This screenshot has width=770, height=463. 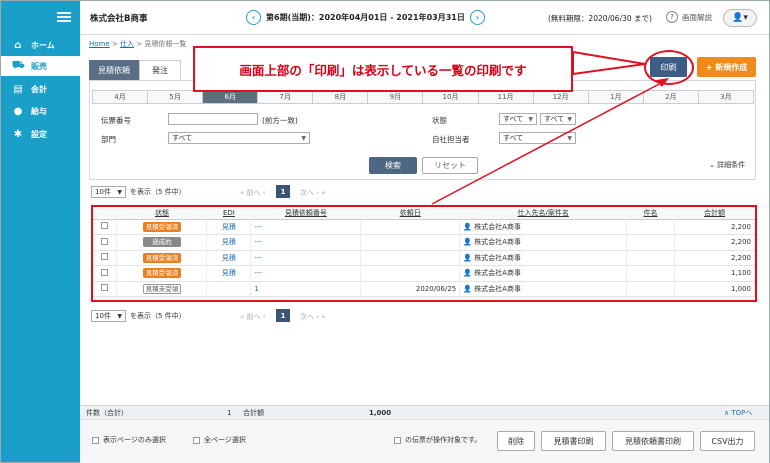 I want to click on tab-estimate: 見積依頼, so click(x=114, y=70).